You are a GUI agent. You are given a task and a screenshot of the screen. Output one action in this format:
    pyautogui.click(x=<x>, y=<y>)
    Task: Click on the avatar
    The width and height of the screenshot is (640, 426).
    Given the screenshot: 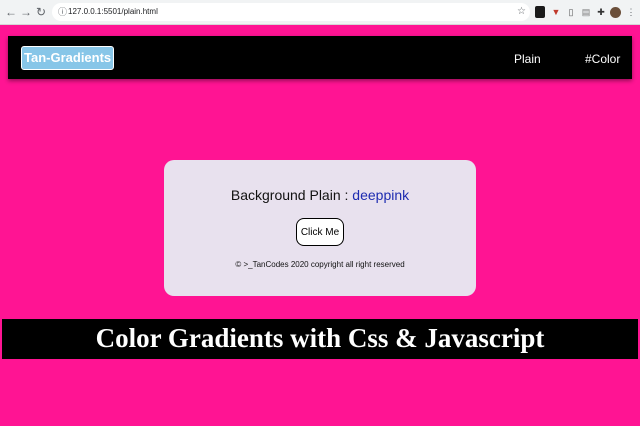 What is the action you would take?
    pyautogui.click(x=615, y=12)
    